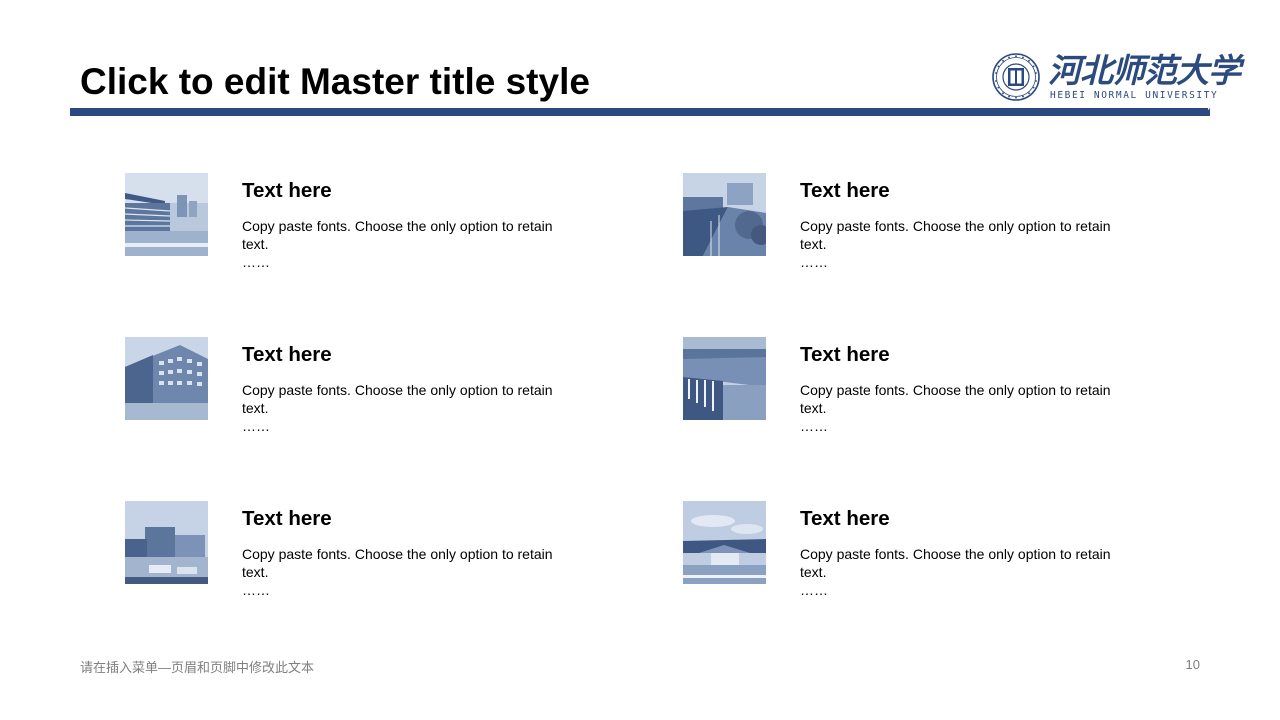  Describe the element at coordinates (1206, 112) in the screenshot. I see `title-underline-tip` at that location.